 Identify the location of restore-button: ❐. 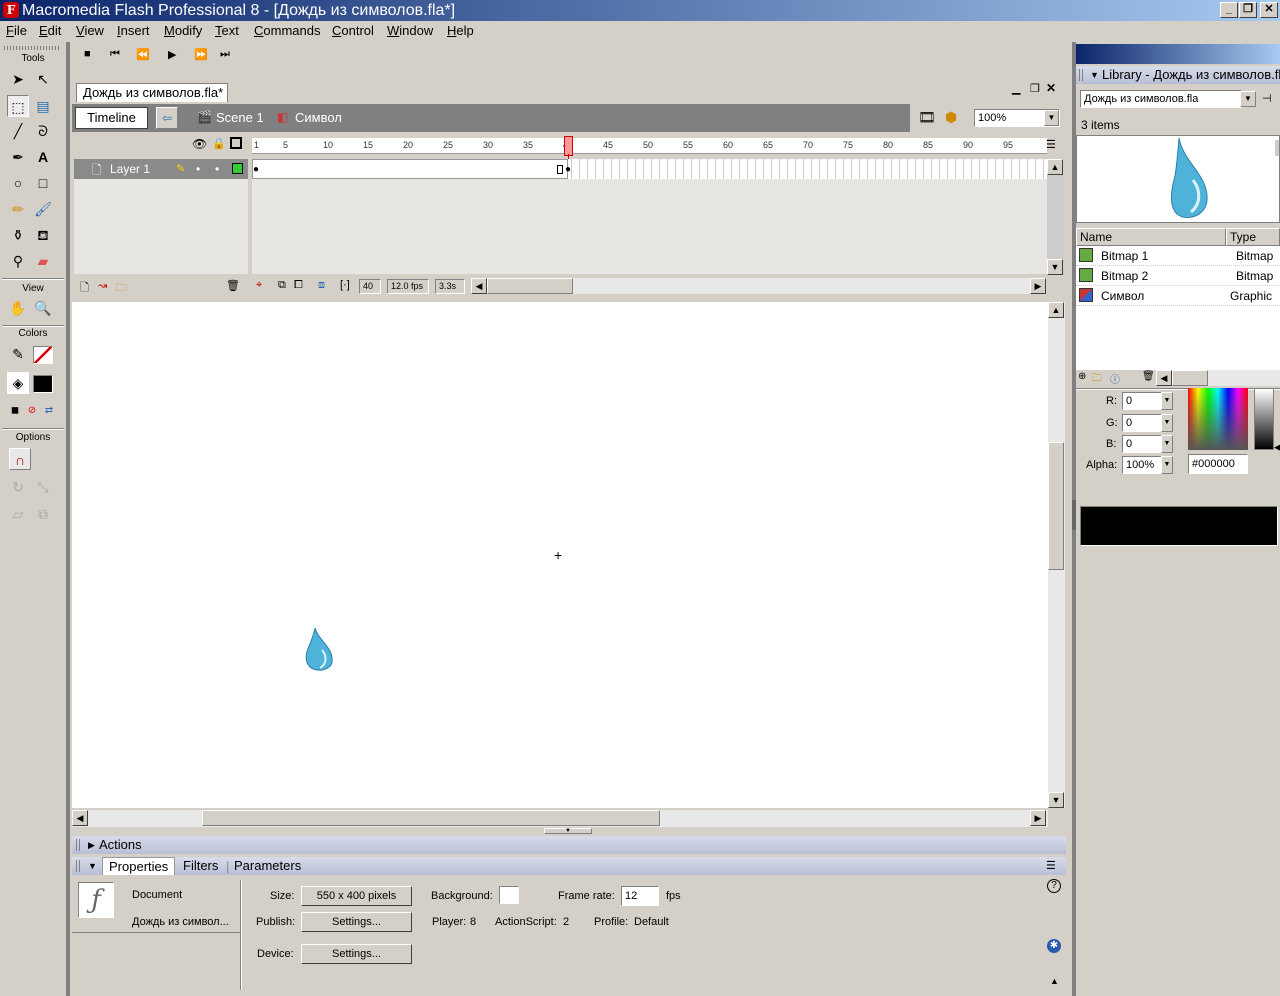
(1248, 10).